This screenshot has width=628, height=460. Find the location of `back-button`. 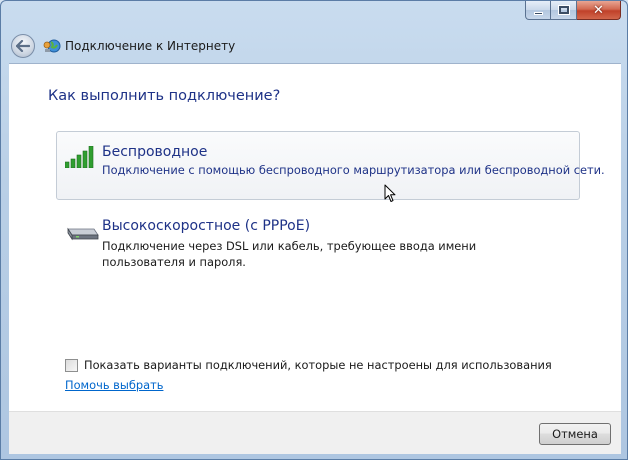

back-button is located at coordinates (23, 46).